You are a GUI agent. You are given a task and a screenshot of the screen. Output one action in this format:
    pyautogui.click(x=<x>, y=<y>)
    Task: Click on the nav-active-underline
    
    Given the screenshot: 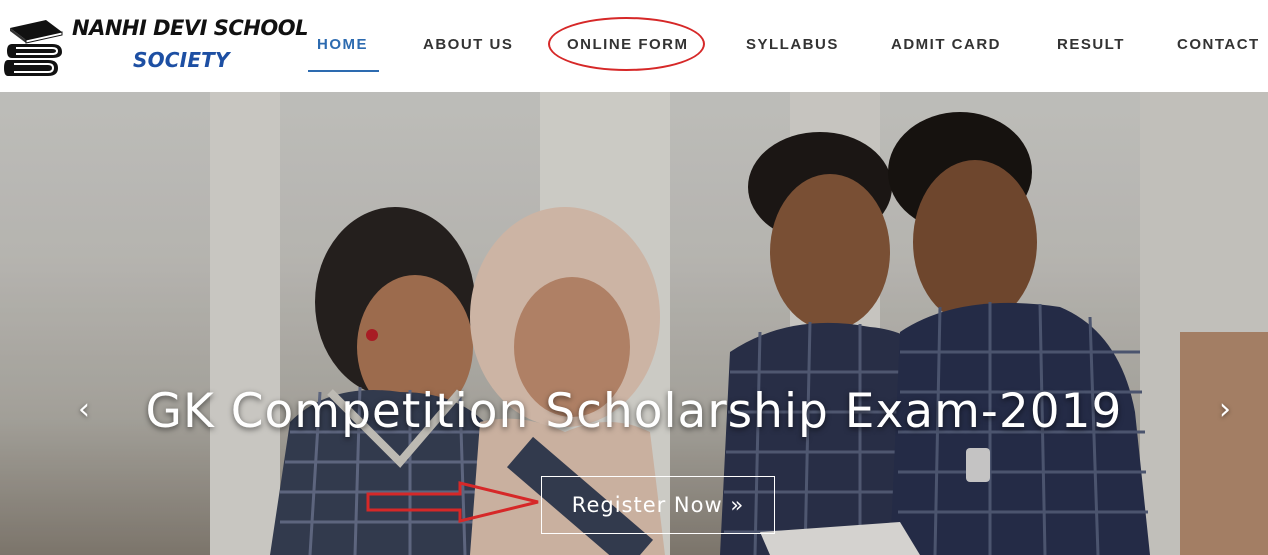 What is the action you would take?
    pyautogui.click(x=343, y=71)
    